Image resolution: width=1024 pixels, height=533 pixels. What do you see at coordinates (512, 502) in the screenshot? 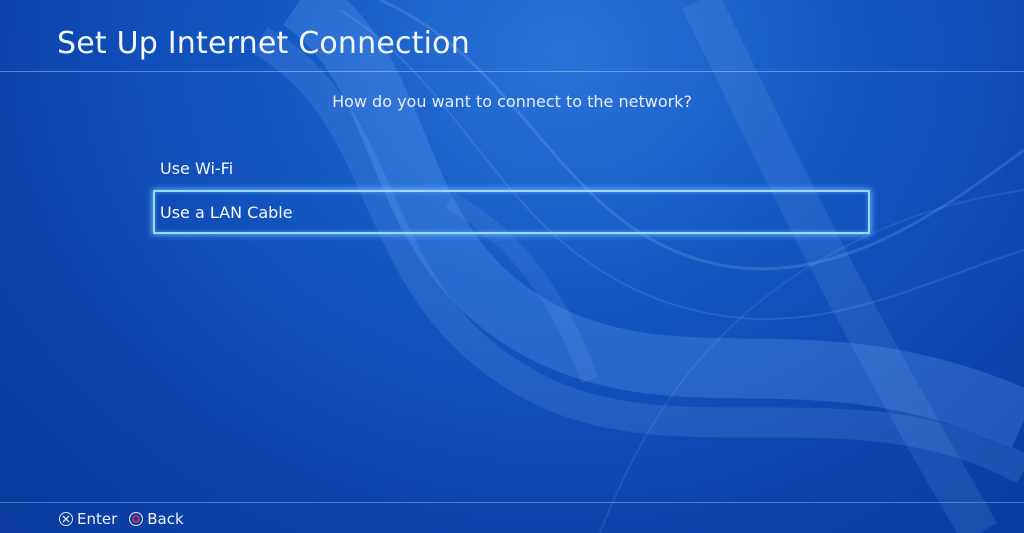
I see `footer-divider` at bounding box center [512, 502].